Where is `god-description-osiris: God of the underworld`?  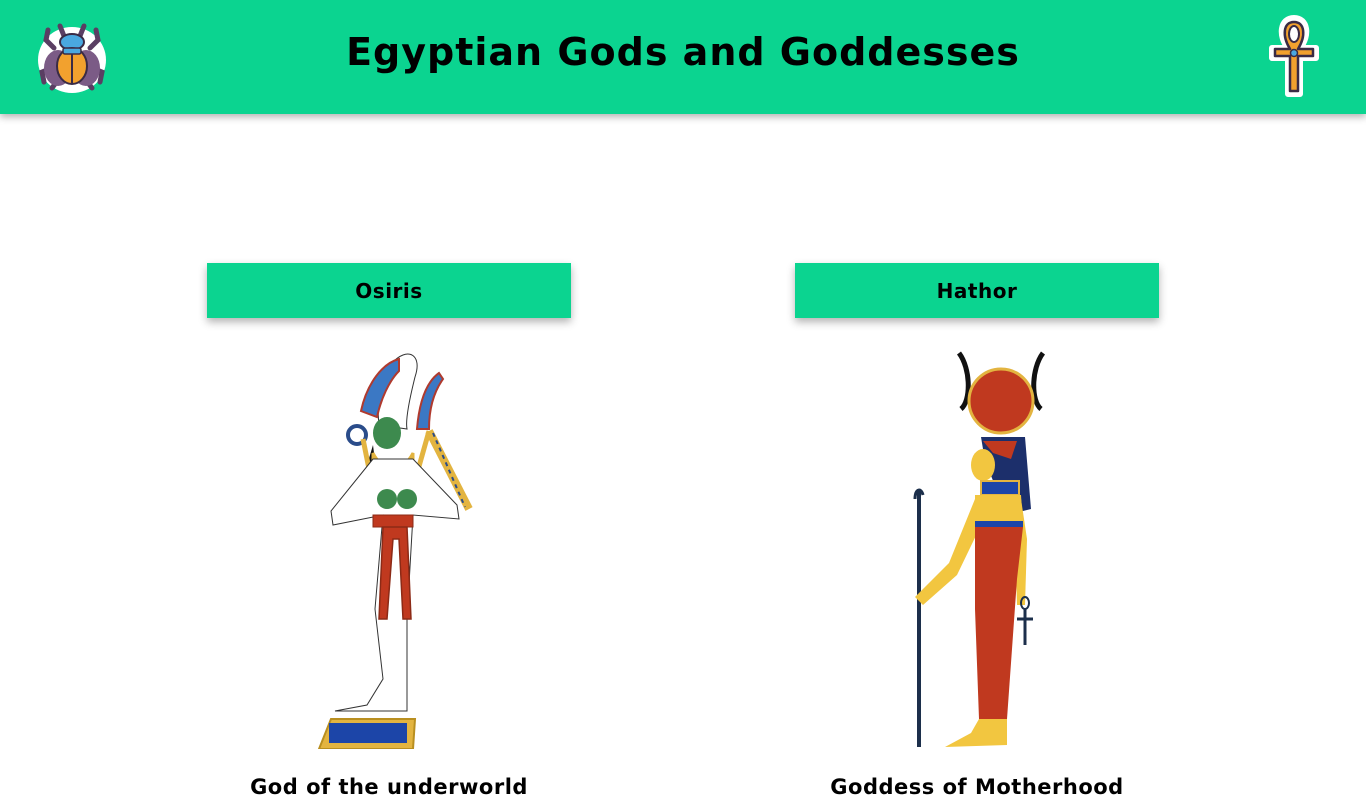 god-description-osiris: God of the underworld is located at coordinates (389, 787).